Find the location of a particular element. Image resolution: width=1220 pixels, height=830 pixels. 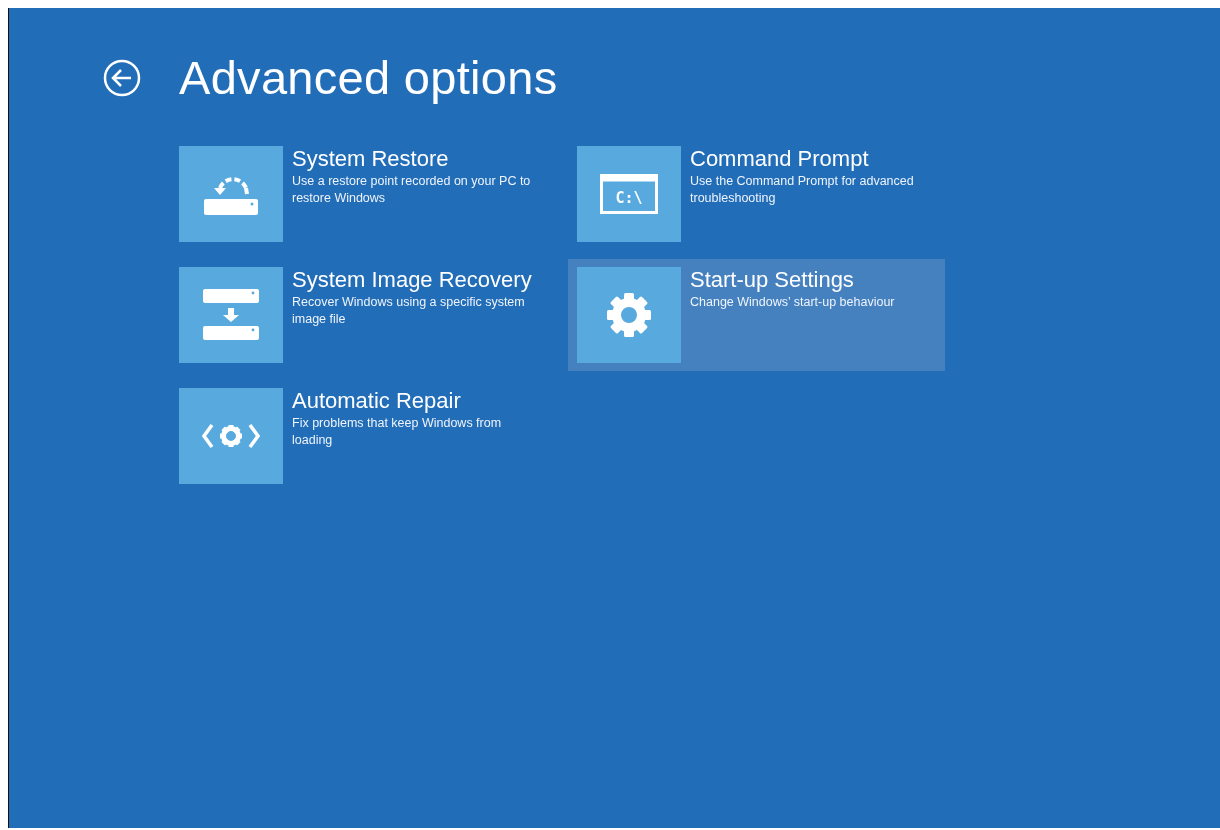

option-description: Use the Command Prompt for advanced troubleshooting is located at coordinates (802, 190).